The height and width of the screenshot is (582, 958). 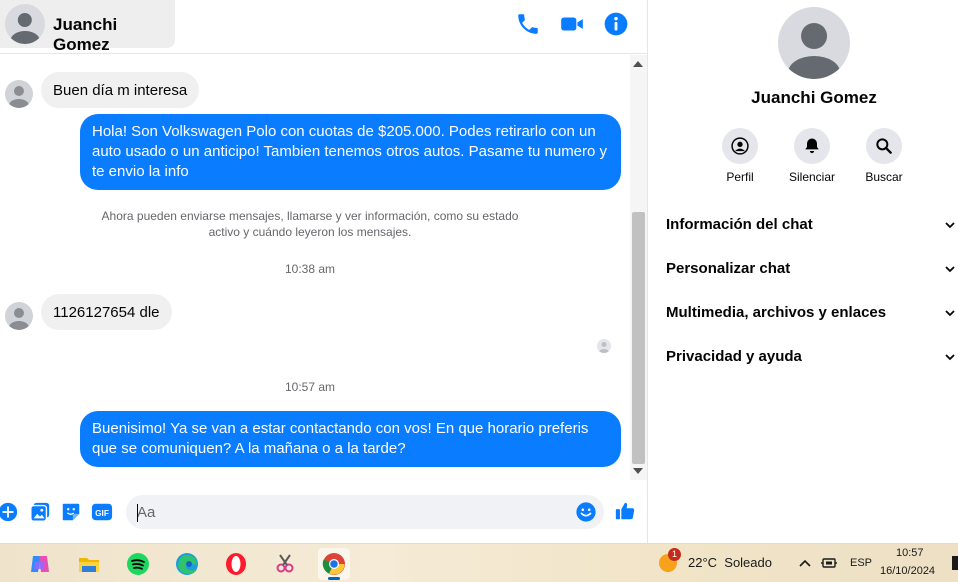 I want to click on weather-sun-icon: 1, so click(x=668, y=561).